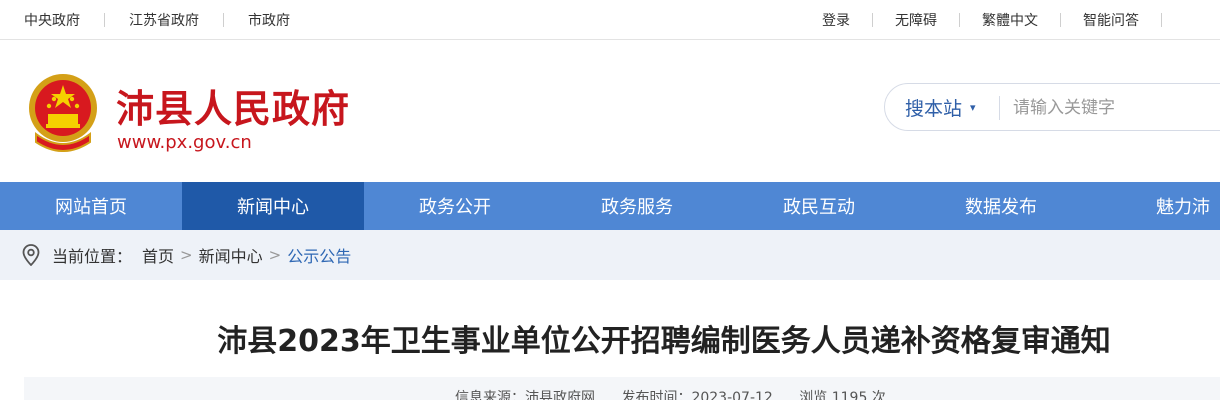  I want to click on article-title: 沛县2023年卫生事业单位公开招聘编制医务人员递补资格复审通知, so click(664, 341).